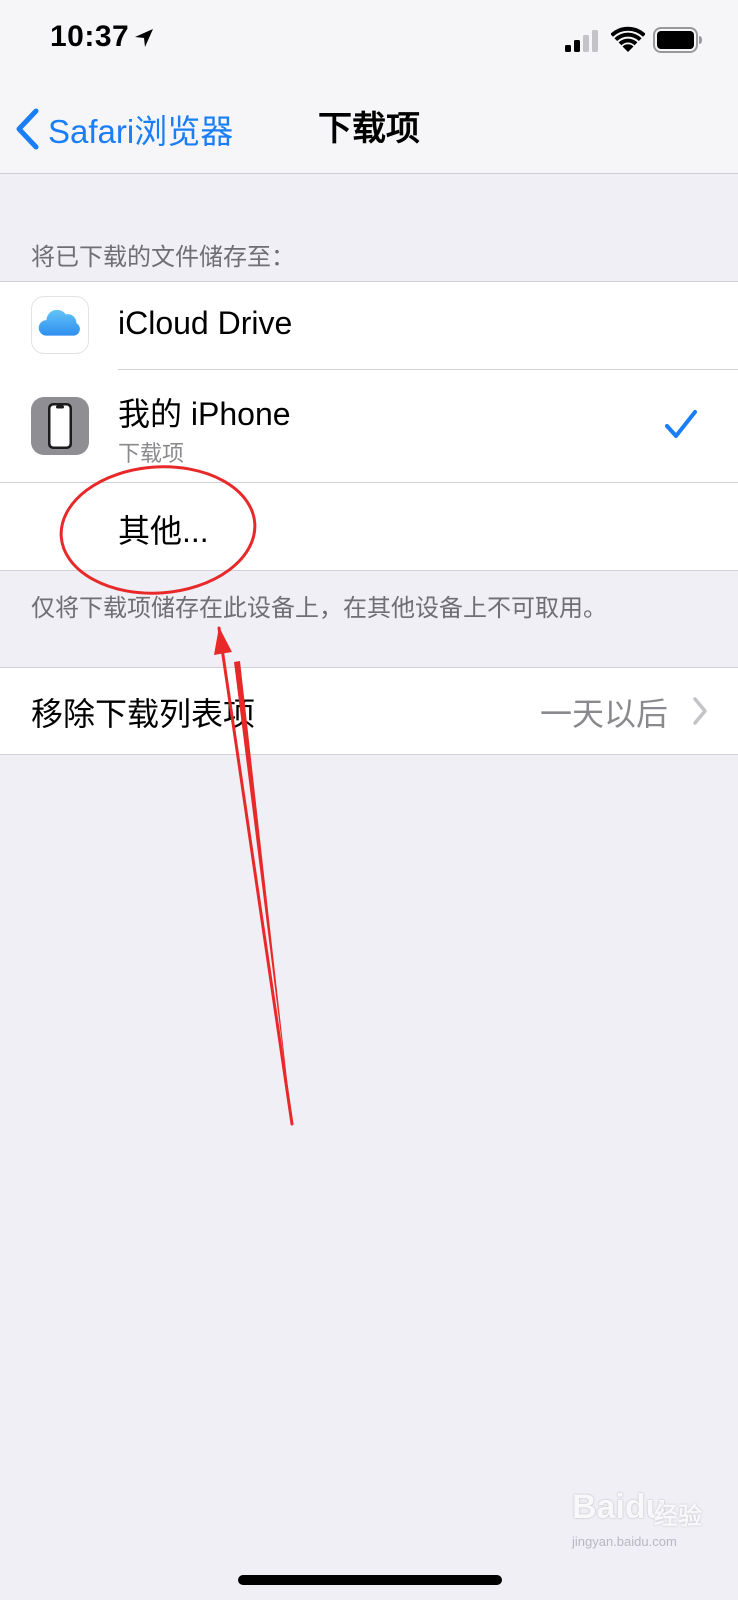 The width and height of the screenshot is (738, 1600). Describe the element at coordinates (369, 42) in the screenshot. I see `status-bar: 10:37` at that location.